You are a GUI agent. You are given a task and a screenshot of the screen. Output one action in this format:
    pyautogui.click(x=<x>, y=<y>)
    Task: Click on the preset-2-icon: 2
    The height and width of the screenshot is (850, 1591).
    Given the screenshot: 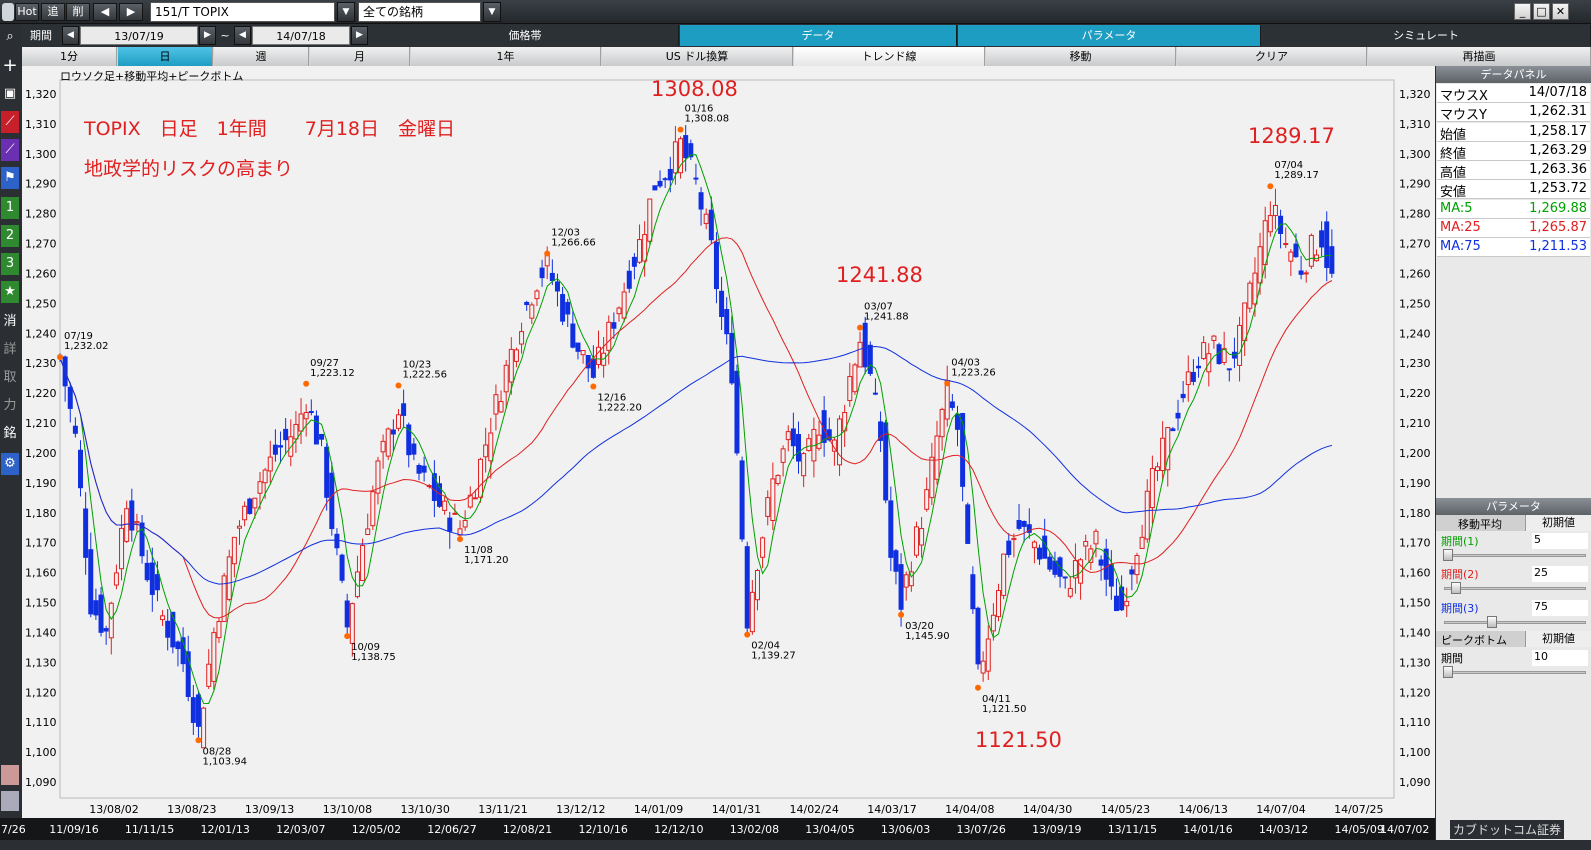 What is the action you would take?
    pyautogui.click(x=10, y=236)
    